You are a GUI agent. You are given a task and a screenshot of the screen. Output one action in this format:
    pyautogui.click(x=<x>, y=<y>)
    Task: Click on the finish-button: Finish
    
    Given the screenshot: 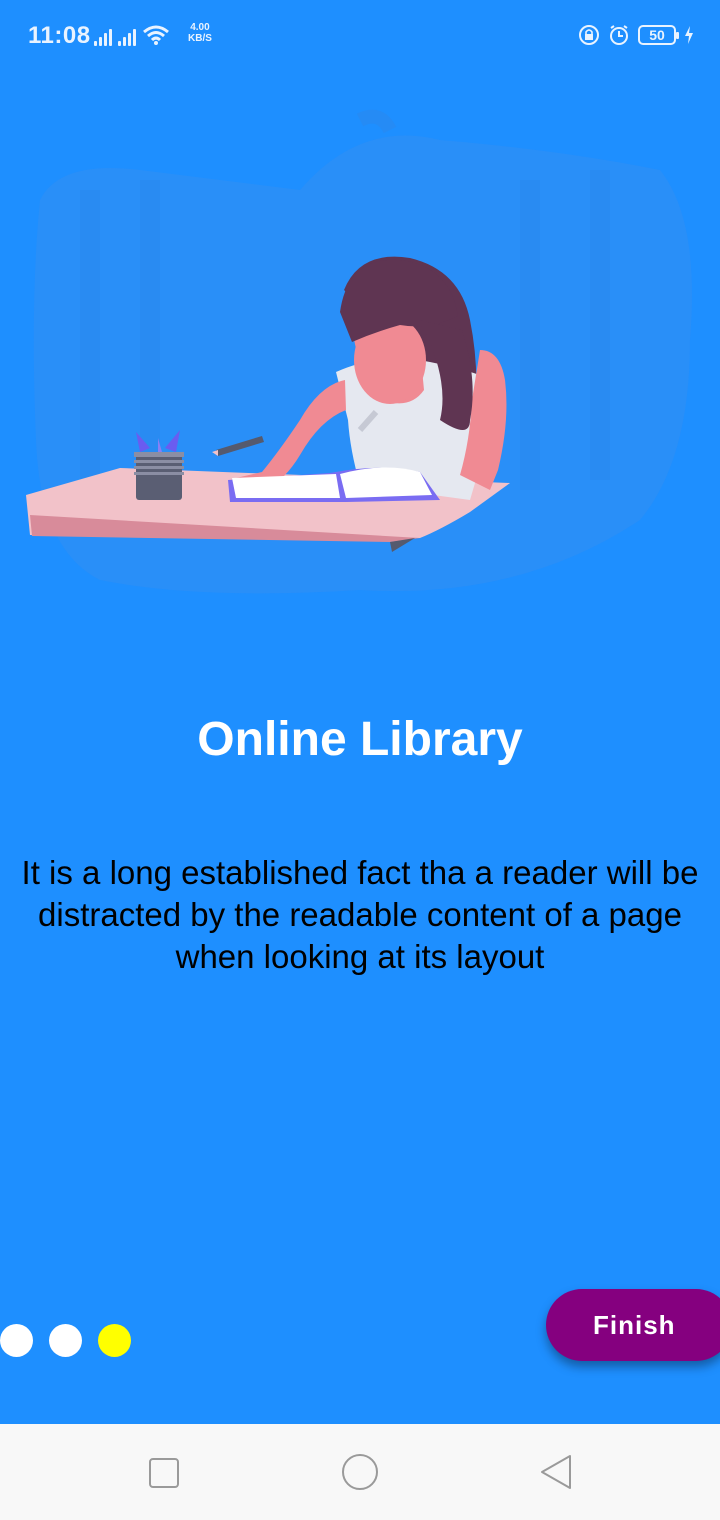 What is the action you would take?
    pyautogui.click(x=633, y=1325)
    